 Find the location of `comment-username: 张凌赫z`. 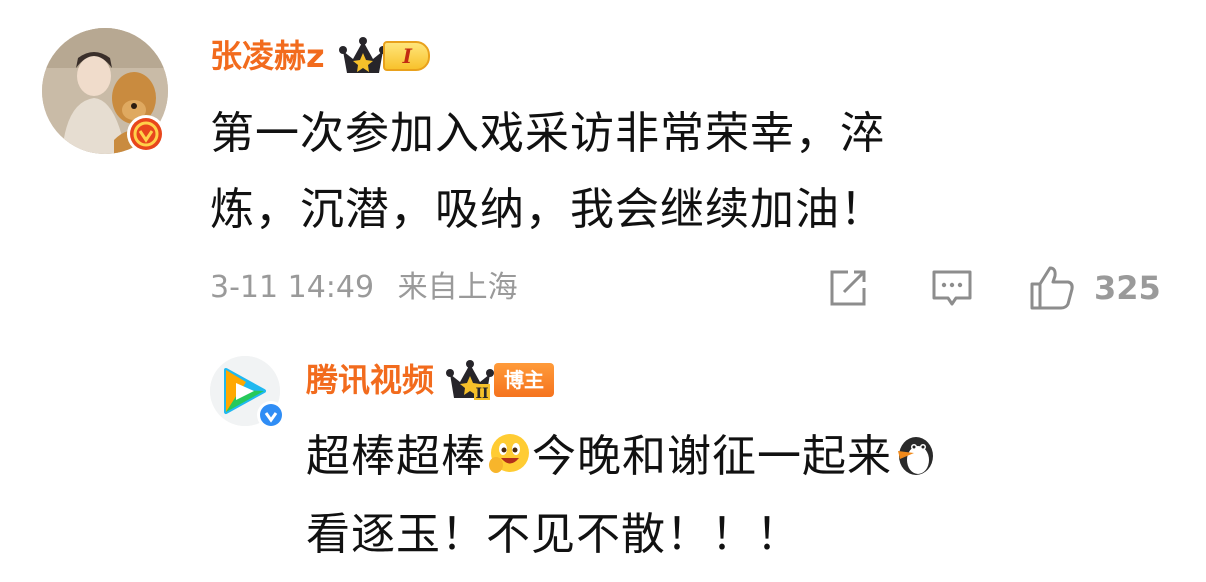

comment-username: 张凌赫z is located at coordinates (267, 56).